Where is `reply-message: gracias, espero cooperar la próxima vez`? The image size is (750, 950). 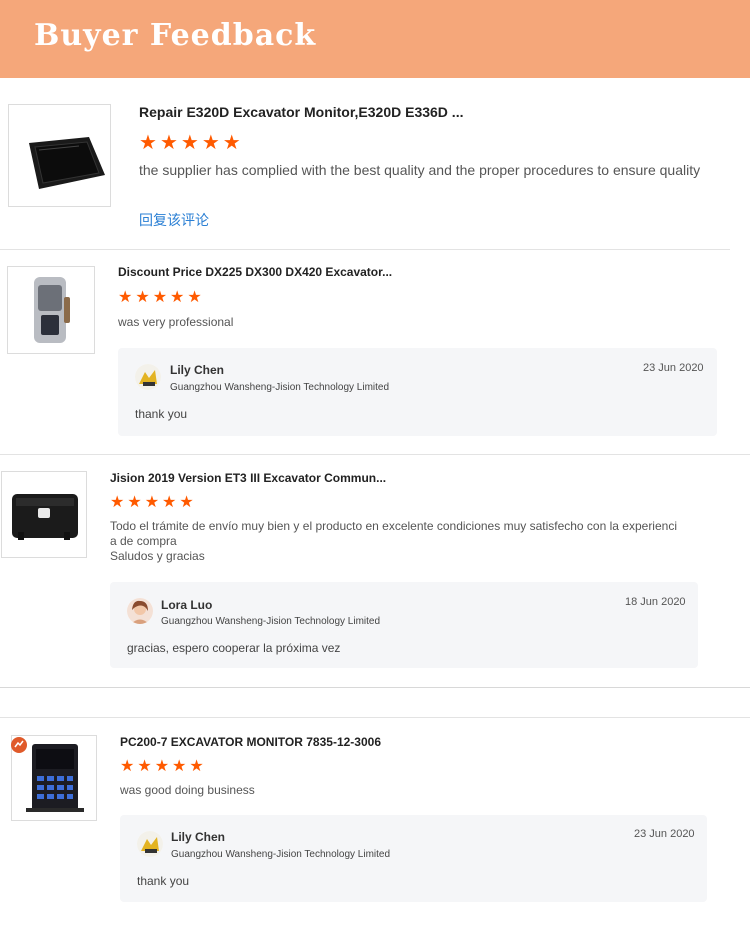 reply-message: gracias, espero cooperar la próxima vez is located at coordinates (234, 648).